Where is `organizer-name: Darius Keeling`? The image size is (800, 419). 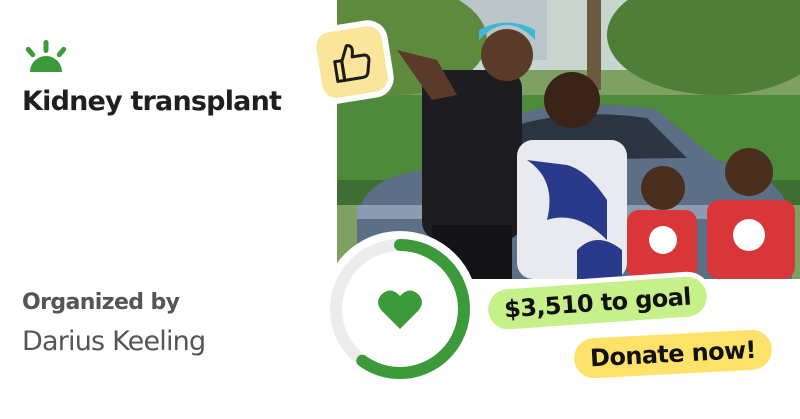 organizer-name: Darius Keeling is located at coordinates (114, 341).